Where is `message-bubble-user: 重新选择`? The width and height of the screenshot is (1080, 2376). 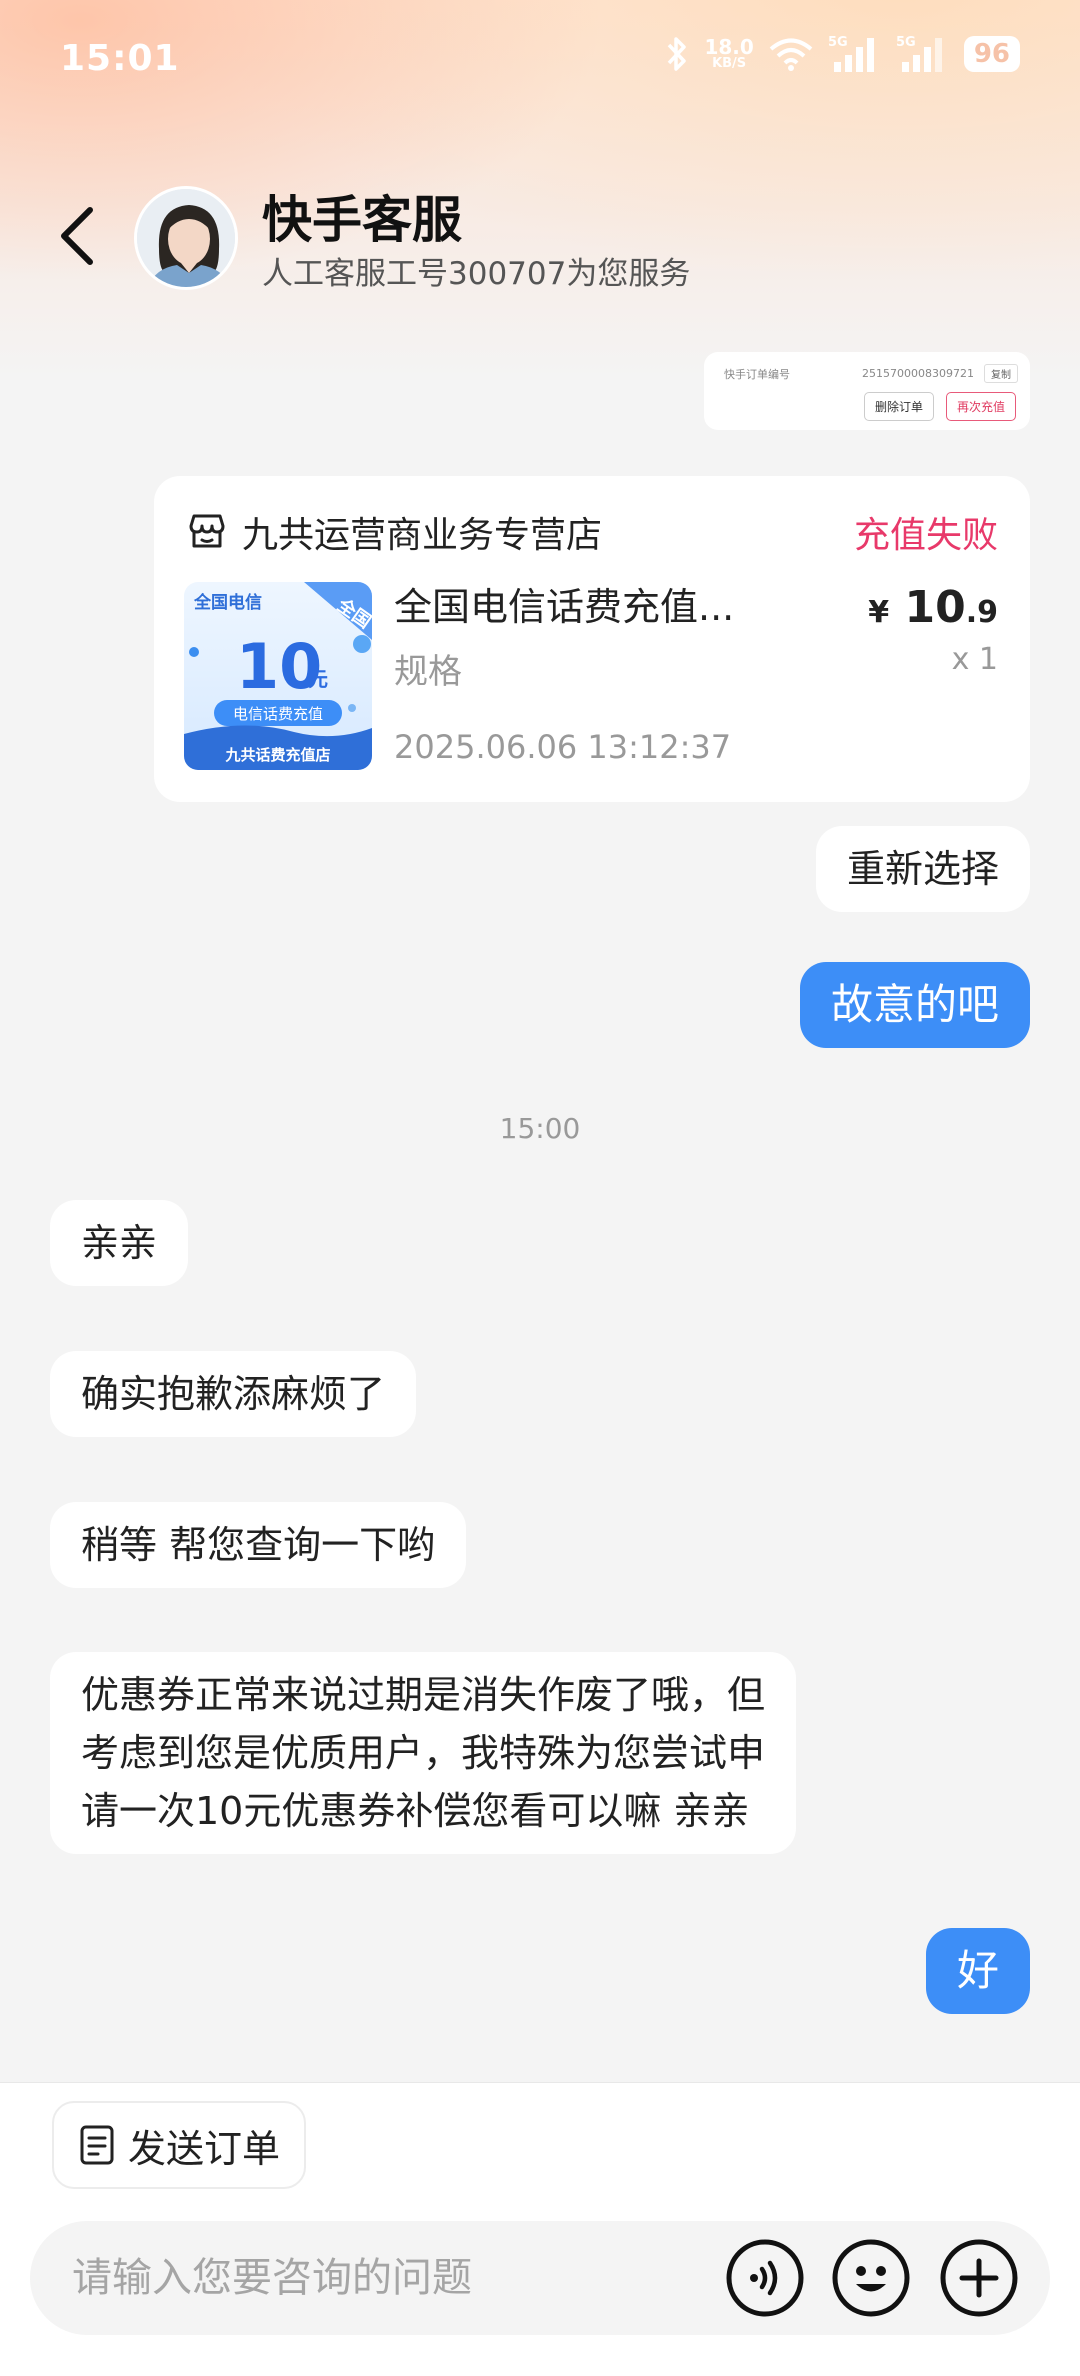
message-bubble-user: 重新选择 is located at coordinates (922, 869).